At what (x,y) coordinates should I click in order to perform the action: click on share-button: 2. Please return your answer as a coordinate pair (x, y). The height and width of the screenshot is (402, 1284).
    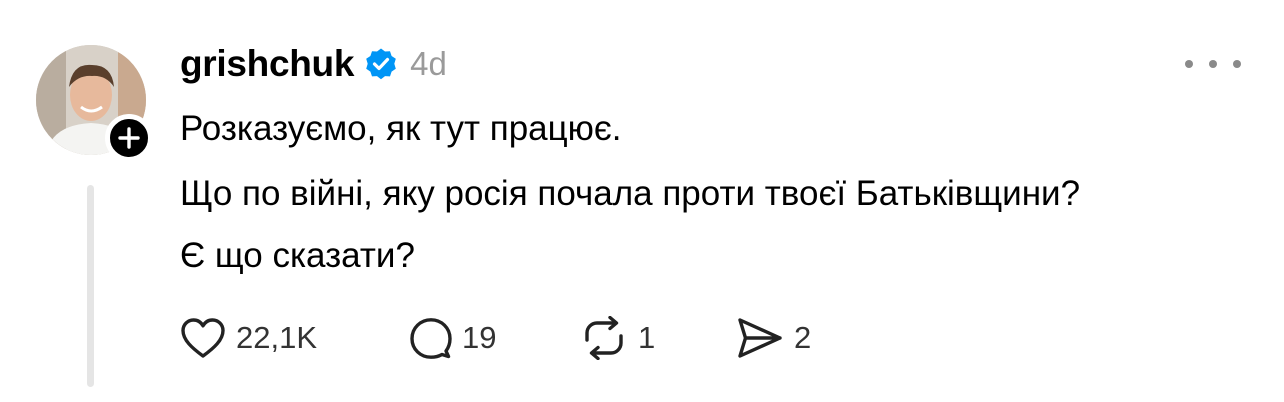
    Looking at the image, I should click on (773, 338).